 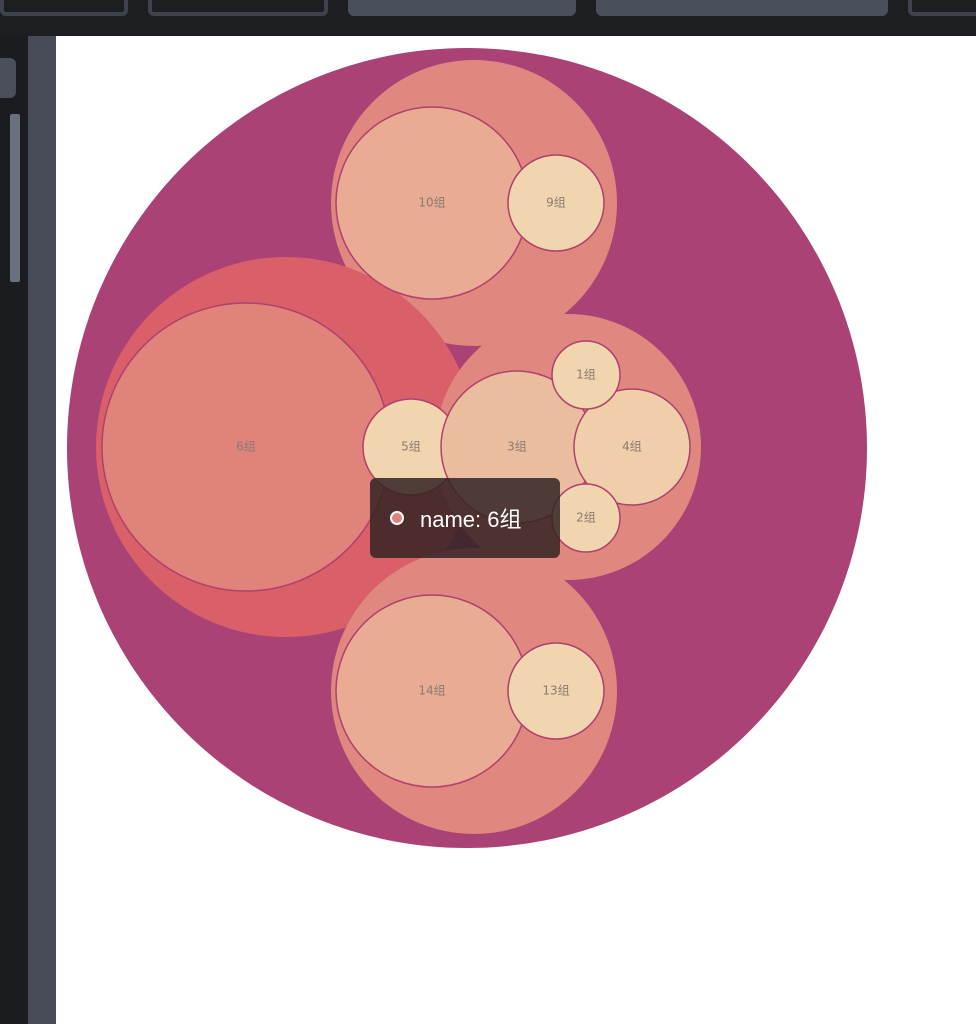 I want to click on sidebar, so click(x=14, y=530).